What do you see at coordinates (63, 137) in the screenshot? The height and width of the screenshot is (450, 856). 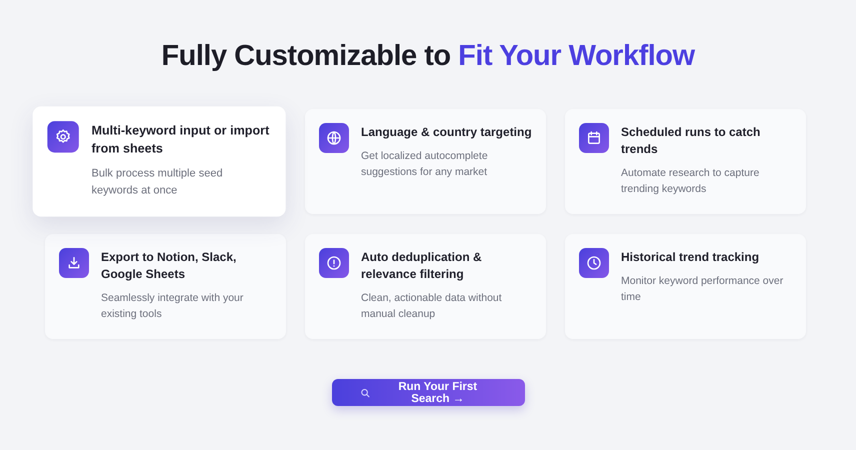 I see `gear-icon` at bounding box center [63, 137].